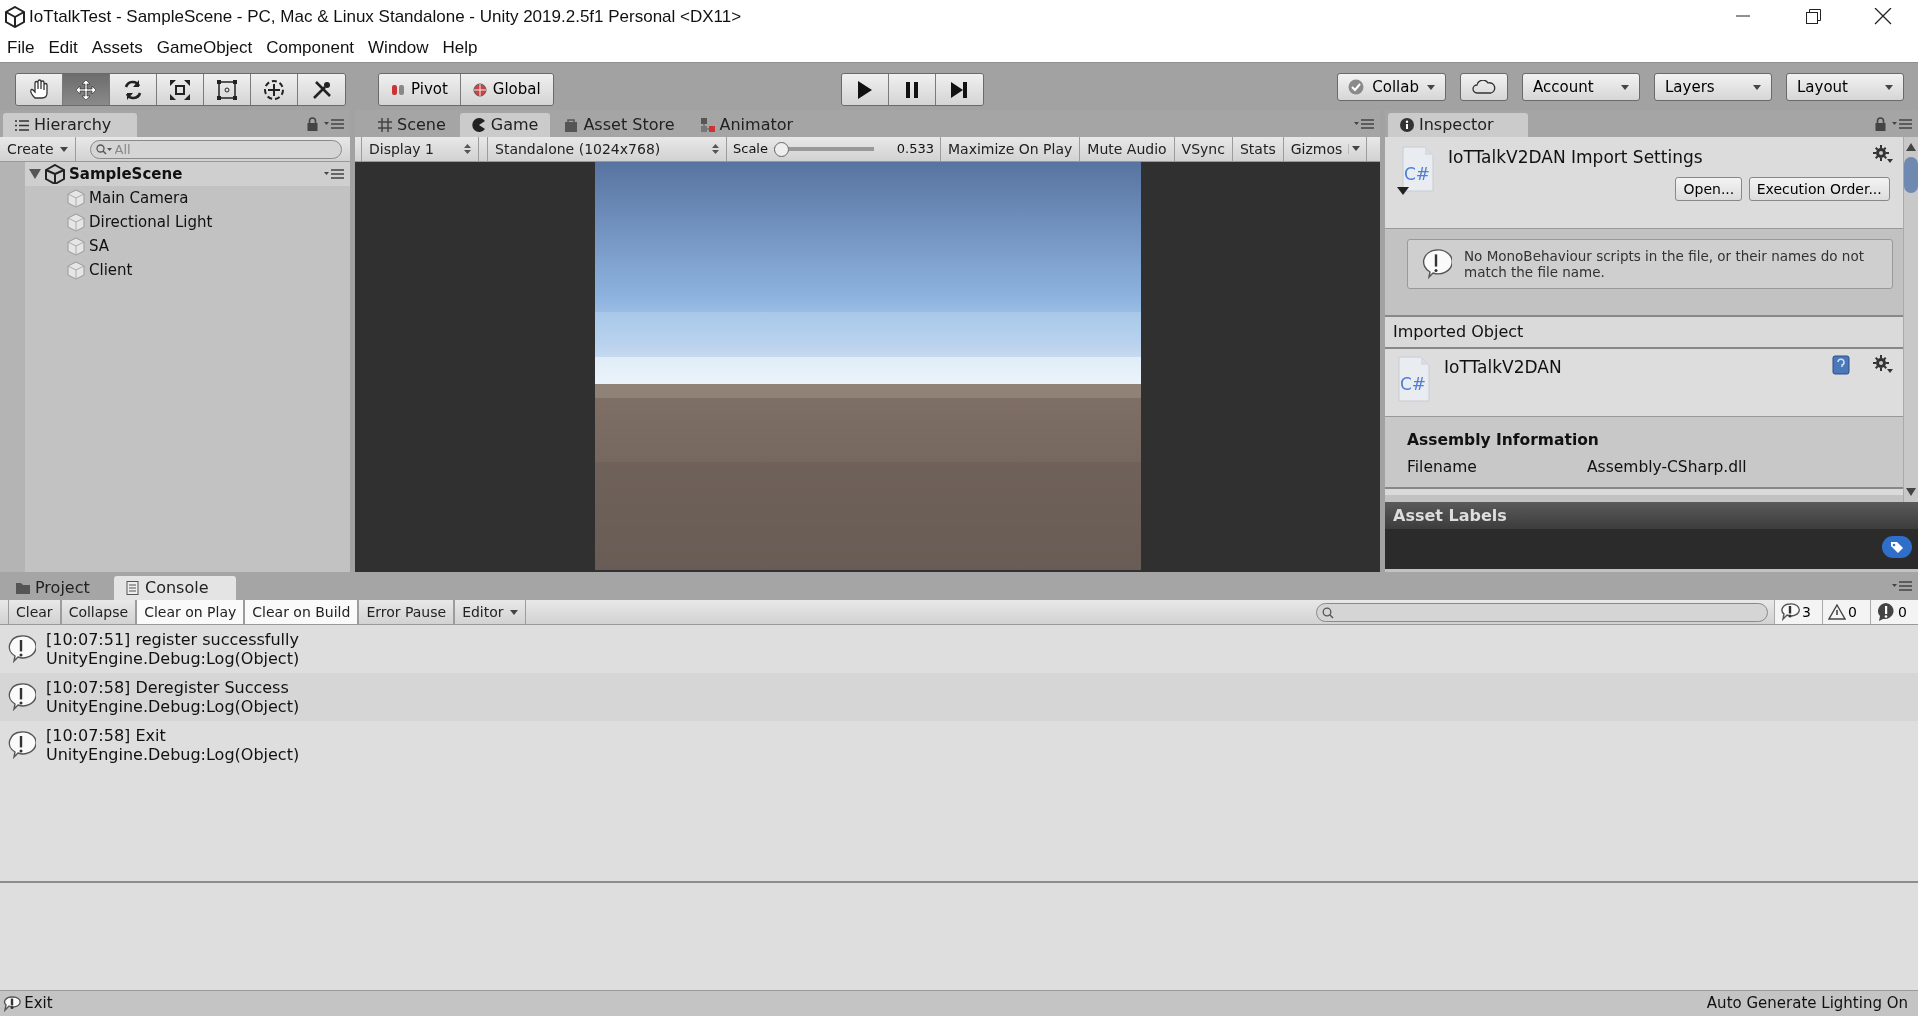 This screenshot has height=1016, width=1918. I want to click on panel-tab: Console, so click(175, 588).